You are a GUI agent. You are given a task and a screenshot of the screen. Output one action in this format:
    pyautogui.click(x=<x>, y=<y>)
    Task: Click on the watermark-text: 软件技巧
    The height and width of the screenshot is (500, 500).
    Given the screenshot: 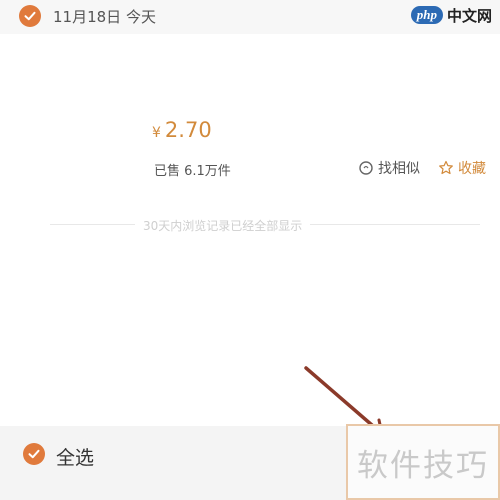 What is the action you would take?
    pyautogui.click(x=423, y=465)
    